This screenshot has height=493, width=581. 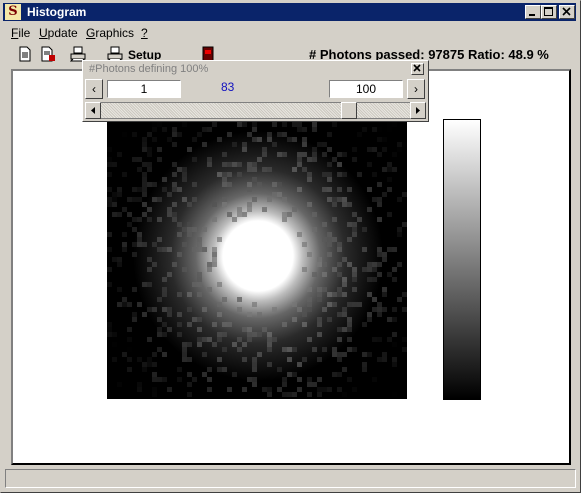 I want to click on slider-thumb, so click(x=348, y=110).